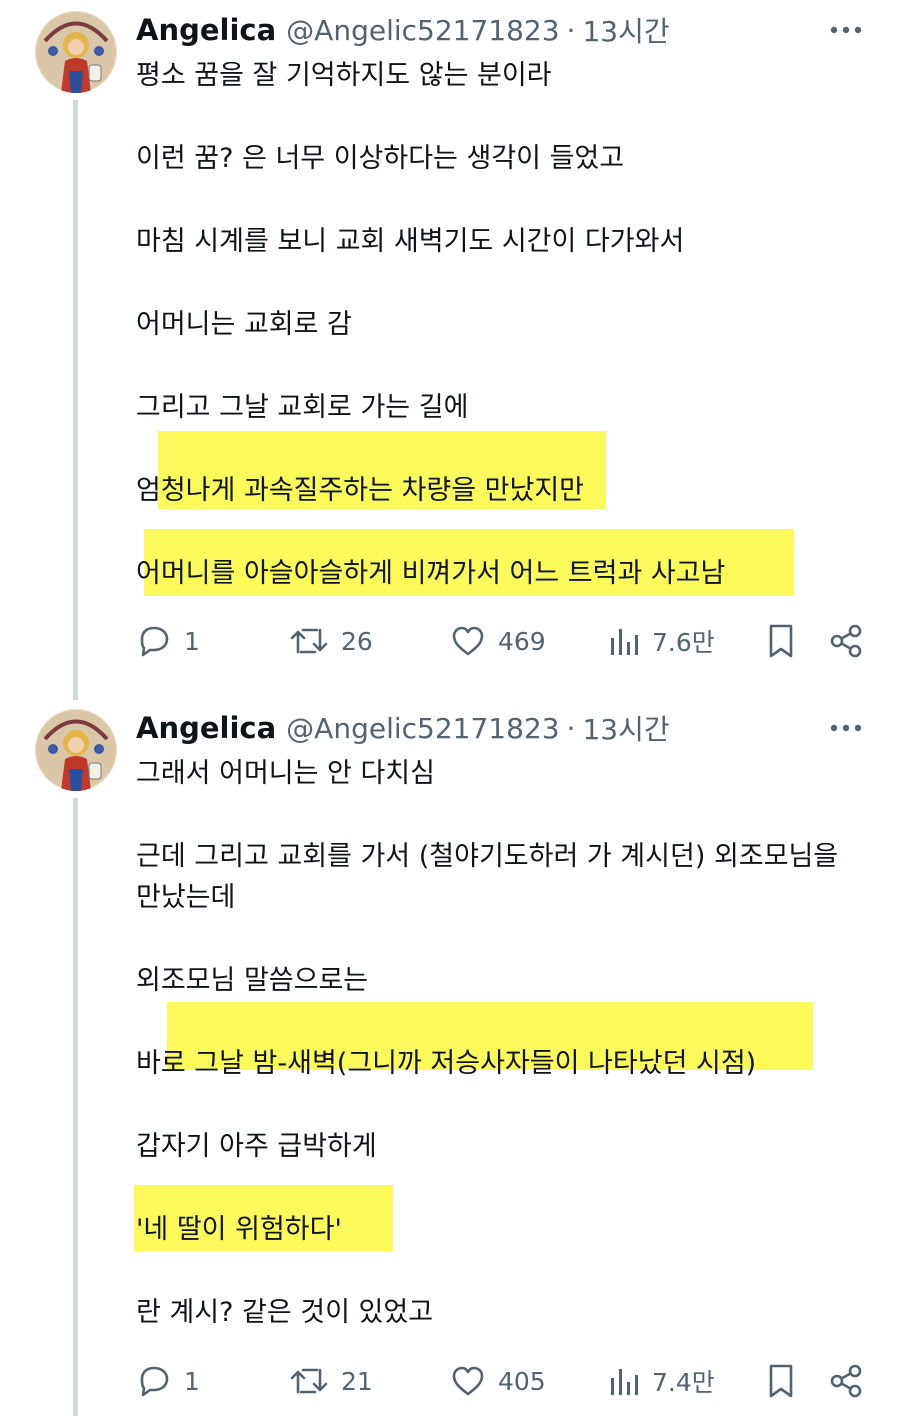 The width and height of the screenshot is (900, 1416). What do you see at coordinates (285, 773) in the screenshot?
I see `tweet-text-line: 그래서 어머니는 안 다치심` at bounding box center [285, 773].